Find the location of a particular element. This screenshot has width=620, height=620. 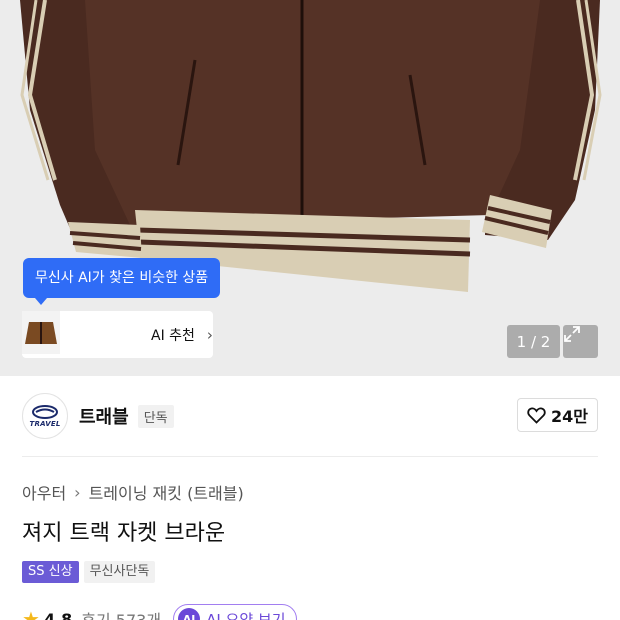

breadcrumb-item: 아우터 is located at coordinates (44, 492).